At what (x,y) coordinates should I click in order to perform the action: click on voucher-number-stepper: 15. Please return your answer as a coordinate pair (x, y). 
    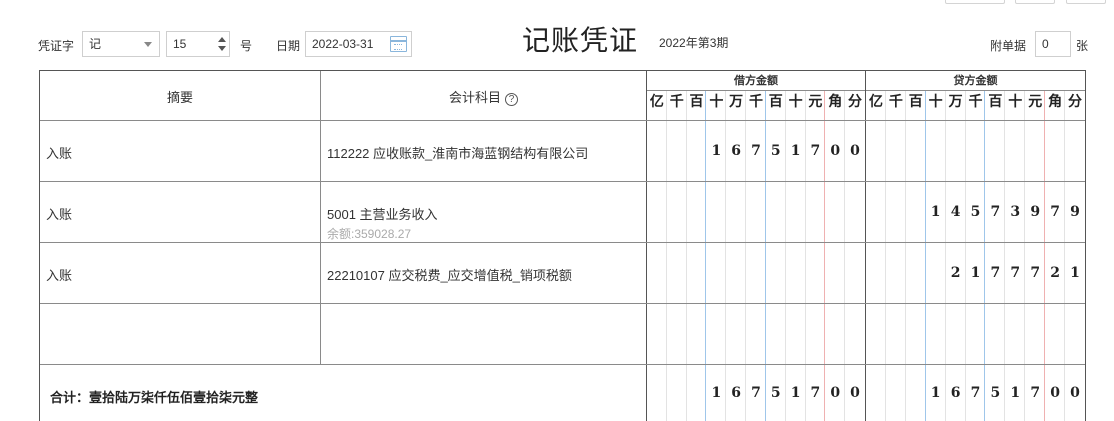
    Looking at the image, I should click on (198, 44).